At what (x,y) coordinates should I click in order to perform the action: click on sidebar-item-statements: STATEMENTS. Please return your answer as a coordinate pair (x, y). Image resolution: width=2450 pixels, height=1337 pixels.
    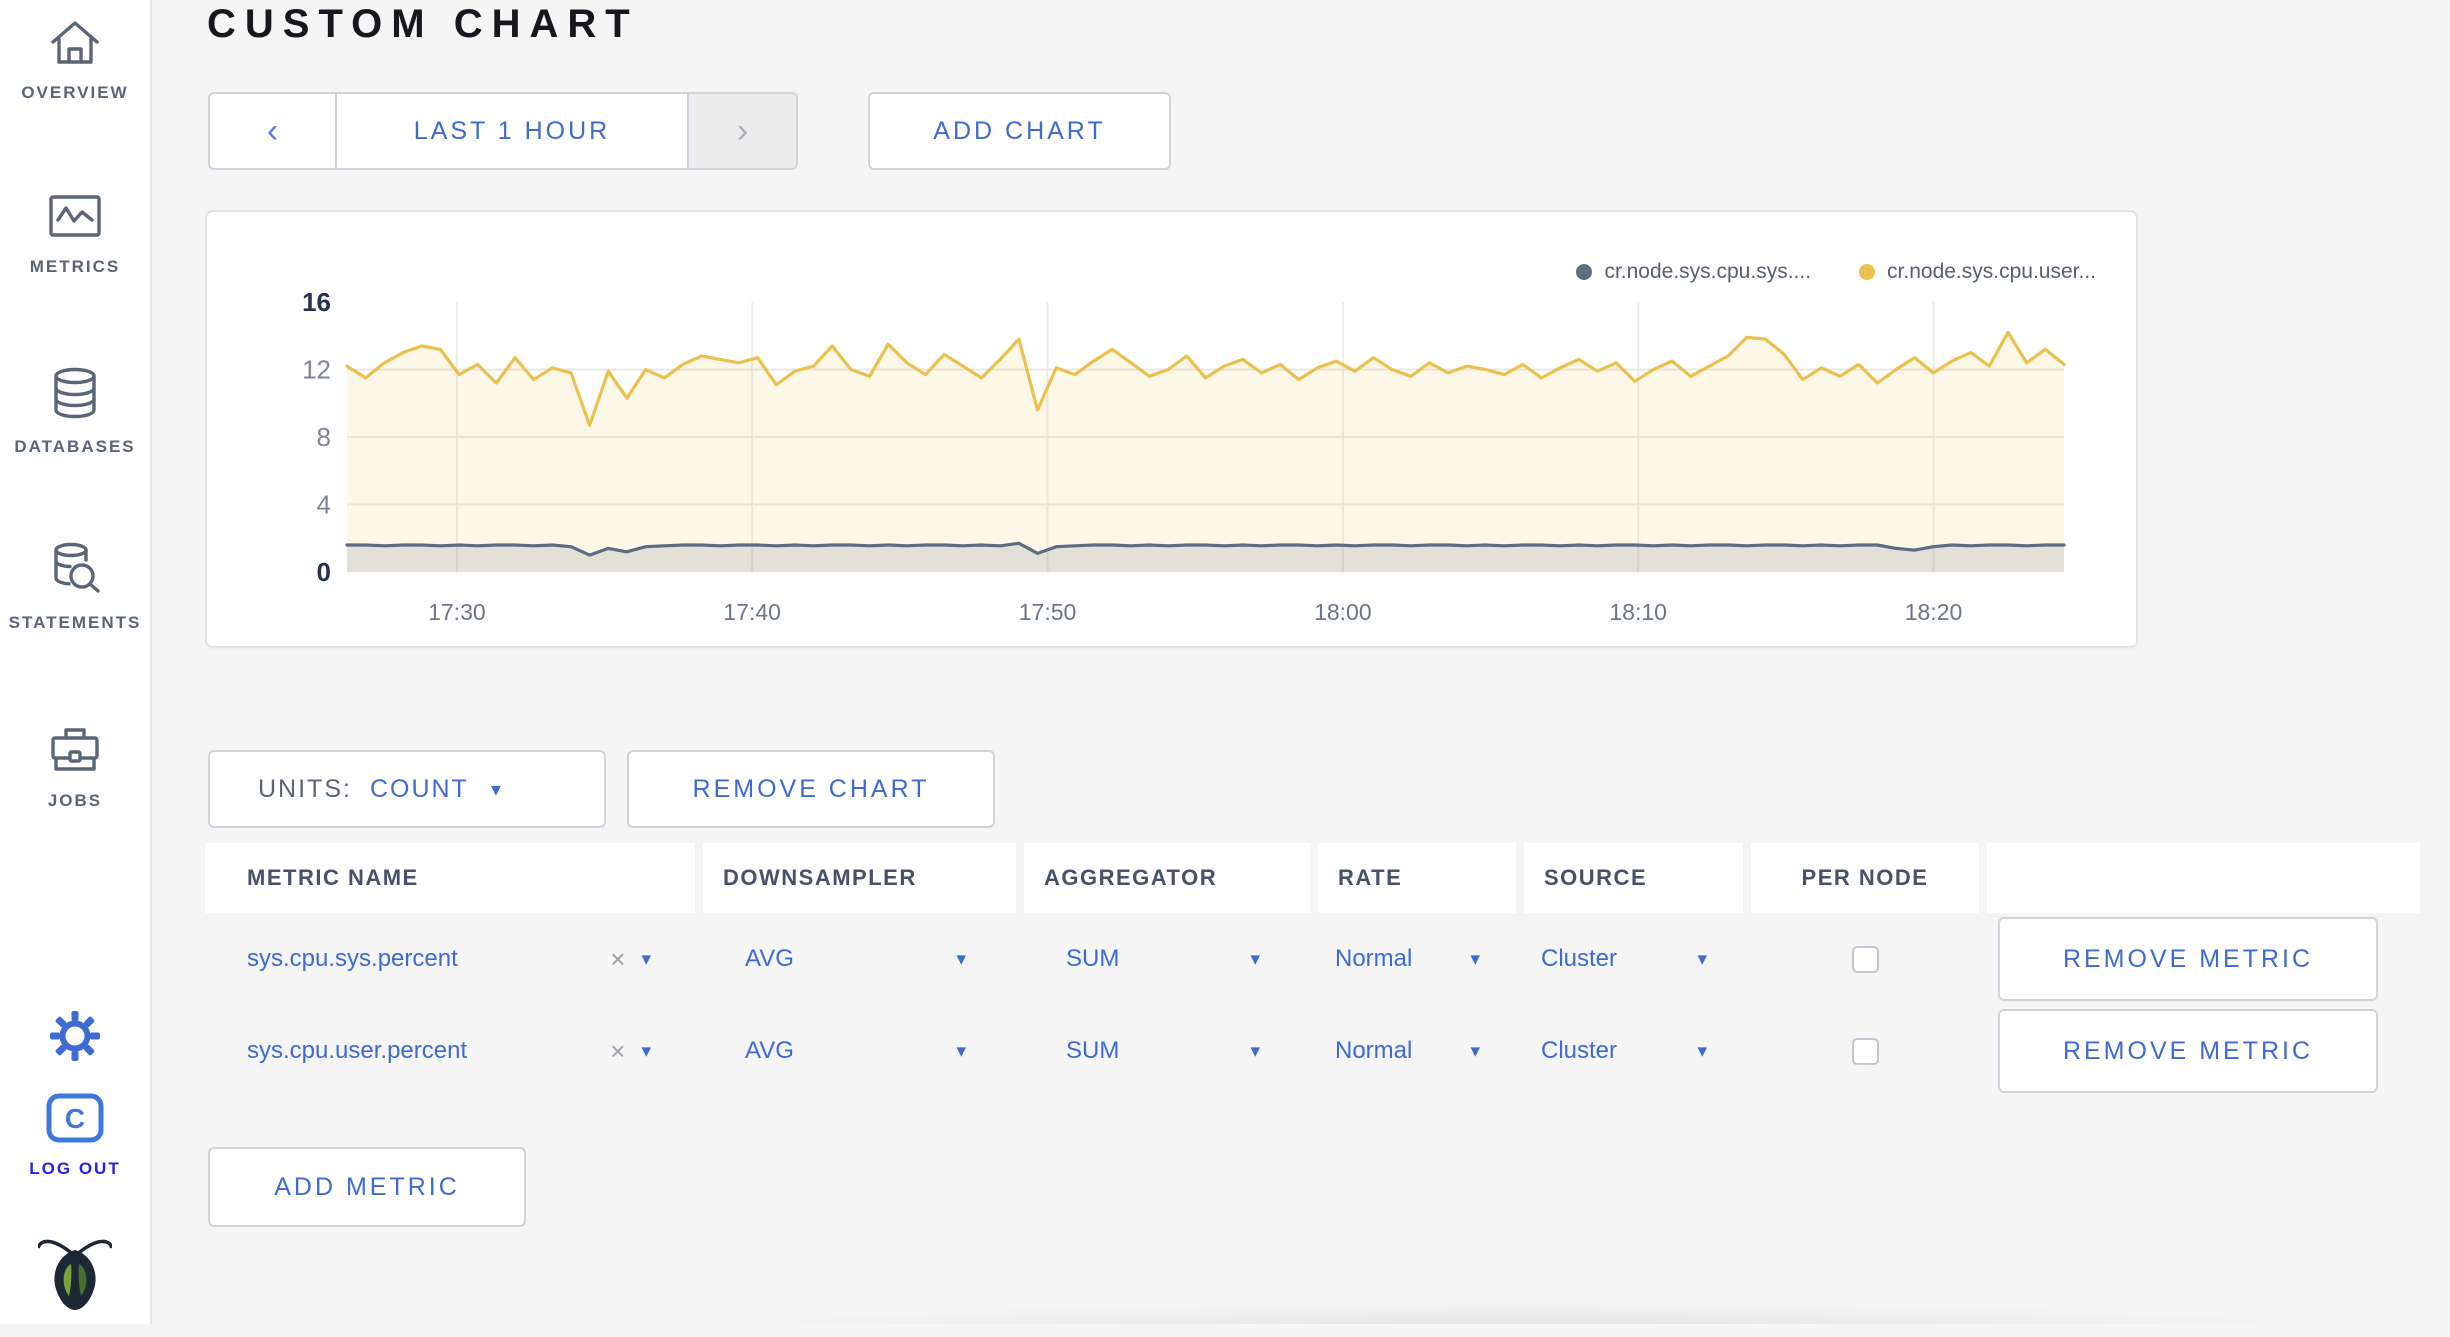
    Looking at the image, I should click on (75, 586).